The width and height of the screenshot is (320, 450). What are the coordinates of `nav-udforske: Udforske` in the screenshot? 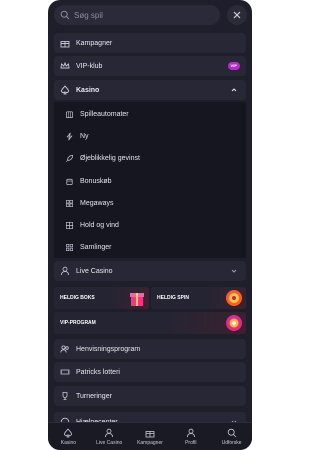 It's located at (231, 436).